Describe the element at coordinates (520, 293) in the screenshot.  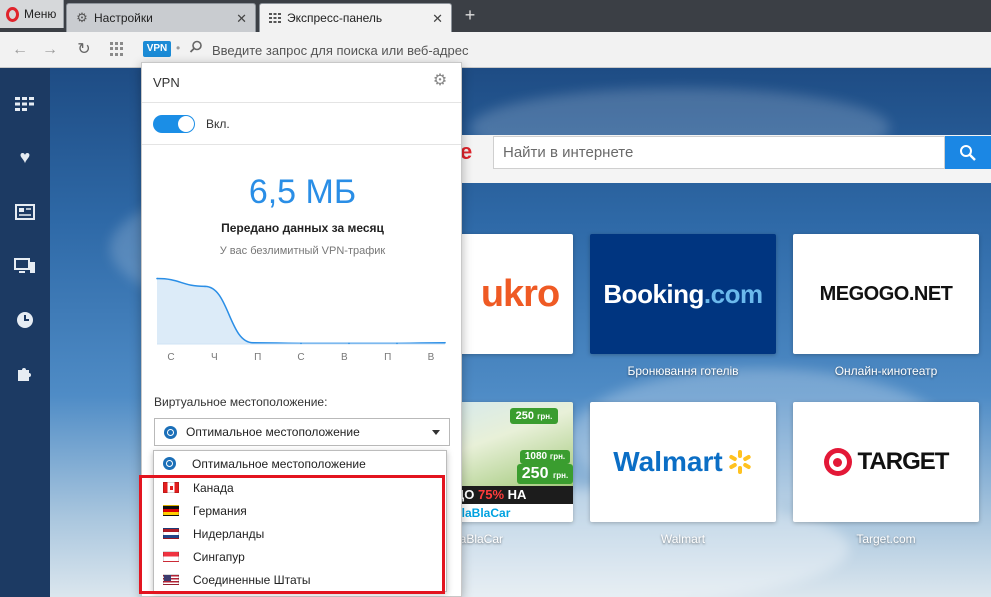
I see `aukro-logo: ukro` at that location.